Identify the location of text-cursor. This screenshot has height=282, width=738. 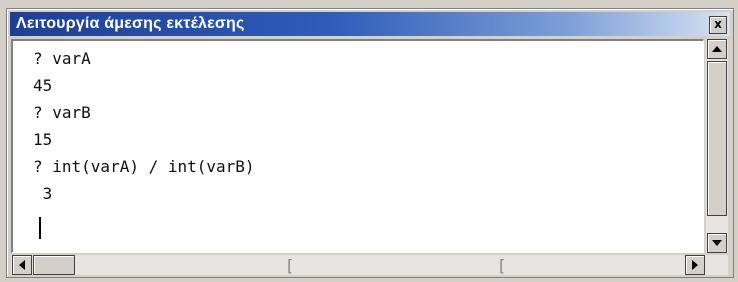
(40, 228).